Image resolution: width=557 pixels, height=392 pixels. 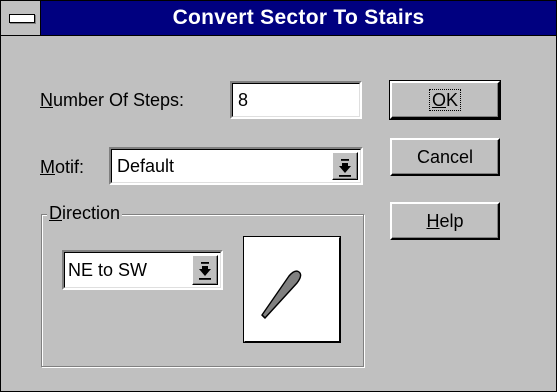 I want to click on direction-select: NE to SW, so click(x=142, y=270).